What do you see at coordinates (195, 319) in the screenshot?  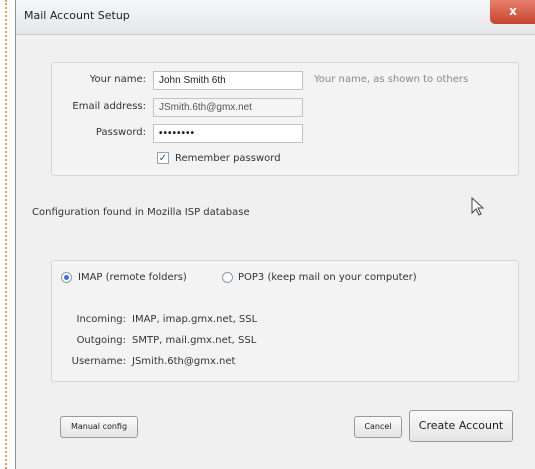 I see `incoming-value: IMAP, imap.gmx.net, SSL` at bounding box center [195, 319].